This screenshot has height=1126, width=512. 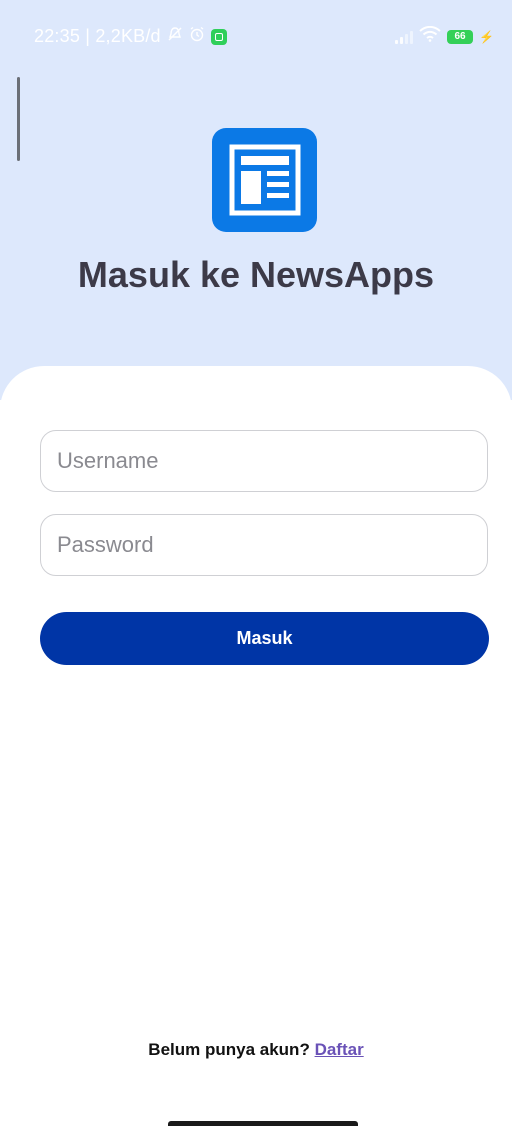 What do you see at coordinates (256, 38) in the screenshot?
I see `status-bar: 22:35 | 2,2KB/d 66 ⚡` at bounding box center [256, 38].